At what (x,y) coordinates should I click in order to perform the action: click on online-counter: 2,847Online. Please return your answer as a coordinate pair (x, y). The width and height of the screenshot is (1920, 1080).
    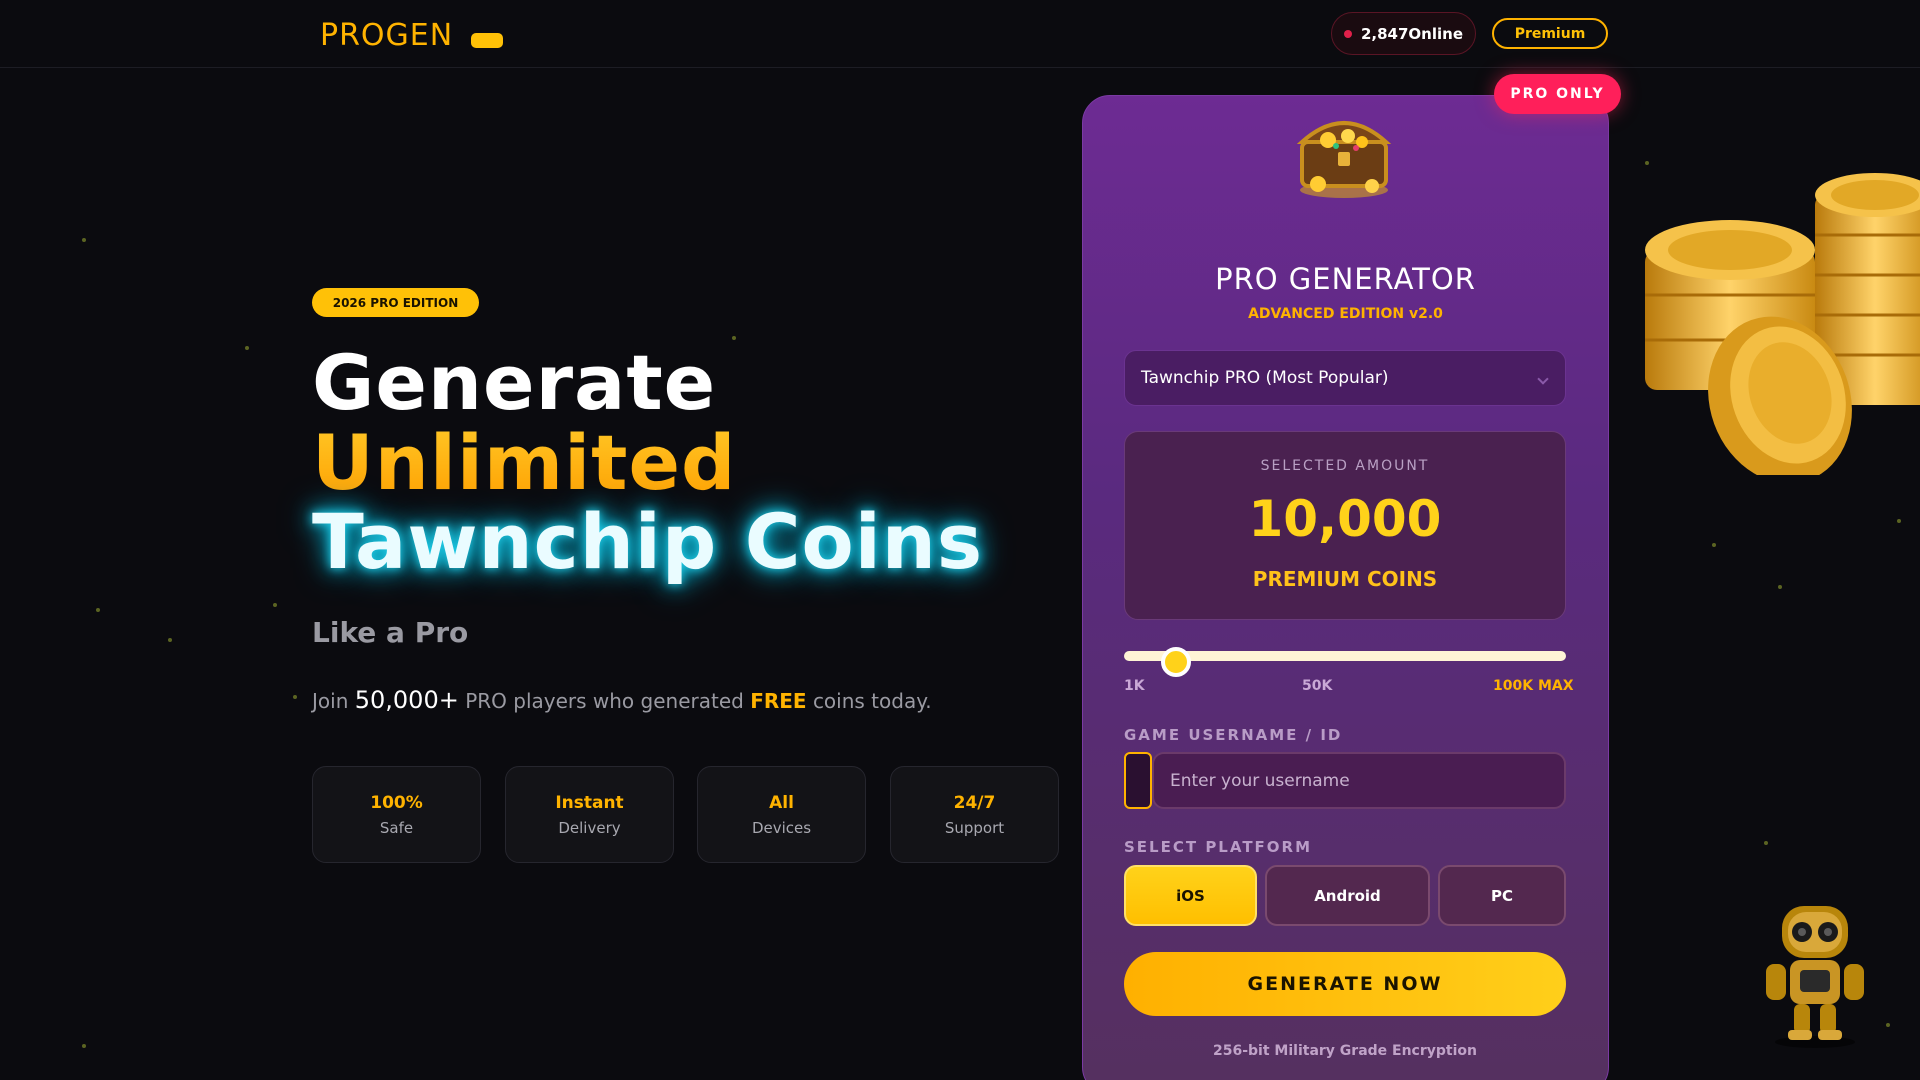
    Looking at the image, I should click on (1403, 33).